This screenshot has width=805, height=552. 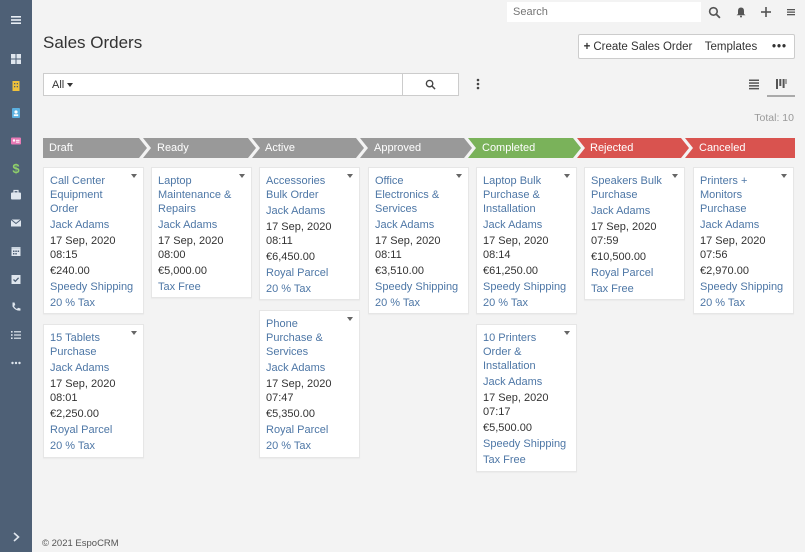 What do you see at coordinates (16, 168) in the screenshot?
I see `opportunities-icon: $` at bounding box center [16, 168].